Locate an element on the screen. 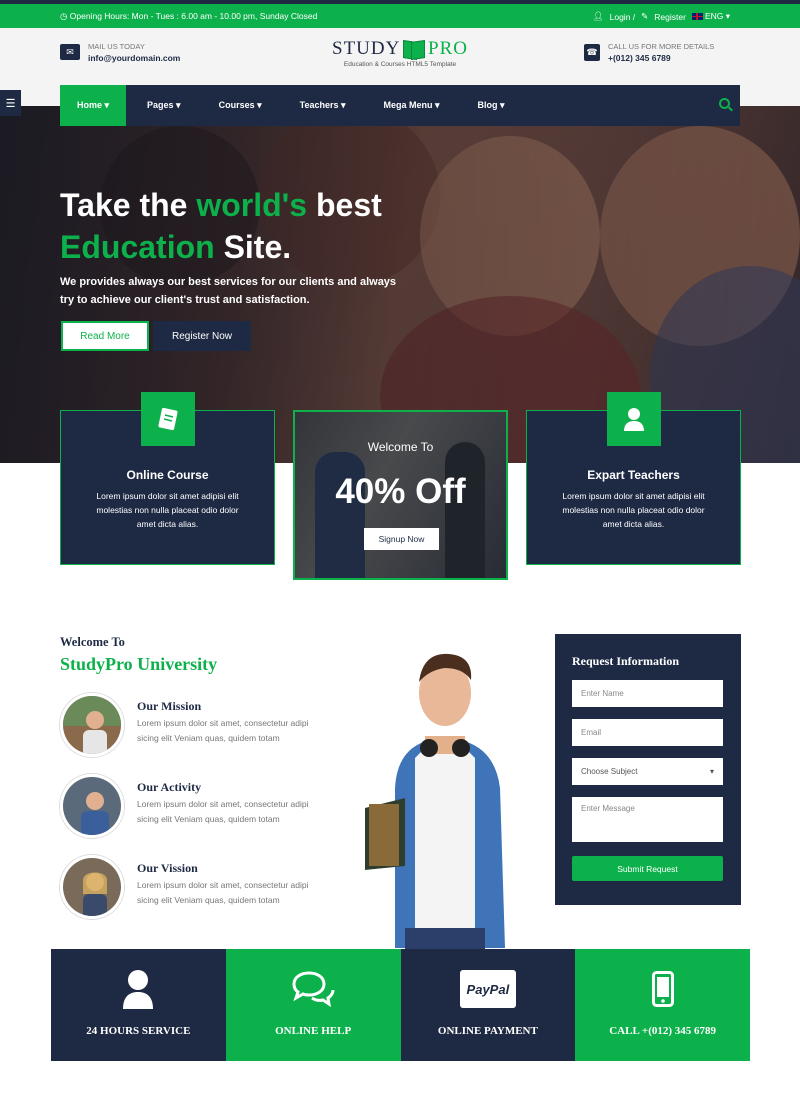  call-label: CALL US FOR MORE DETAILS is located at coordinates (661, 46).